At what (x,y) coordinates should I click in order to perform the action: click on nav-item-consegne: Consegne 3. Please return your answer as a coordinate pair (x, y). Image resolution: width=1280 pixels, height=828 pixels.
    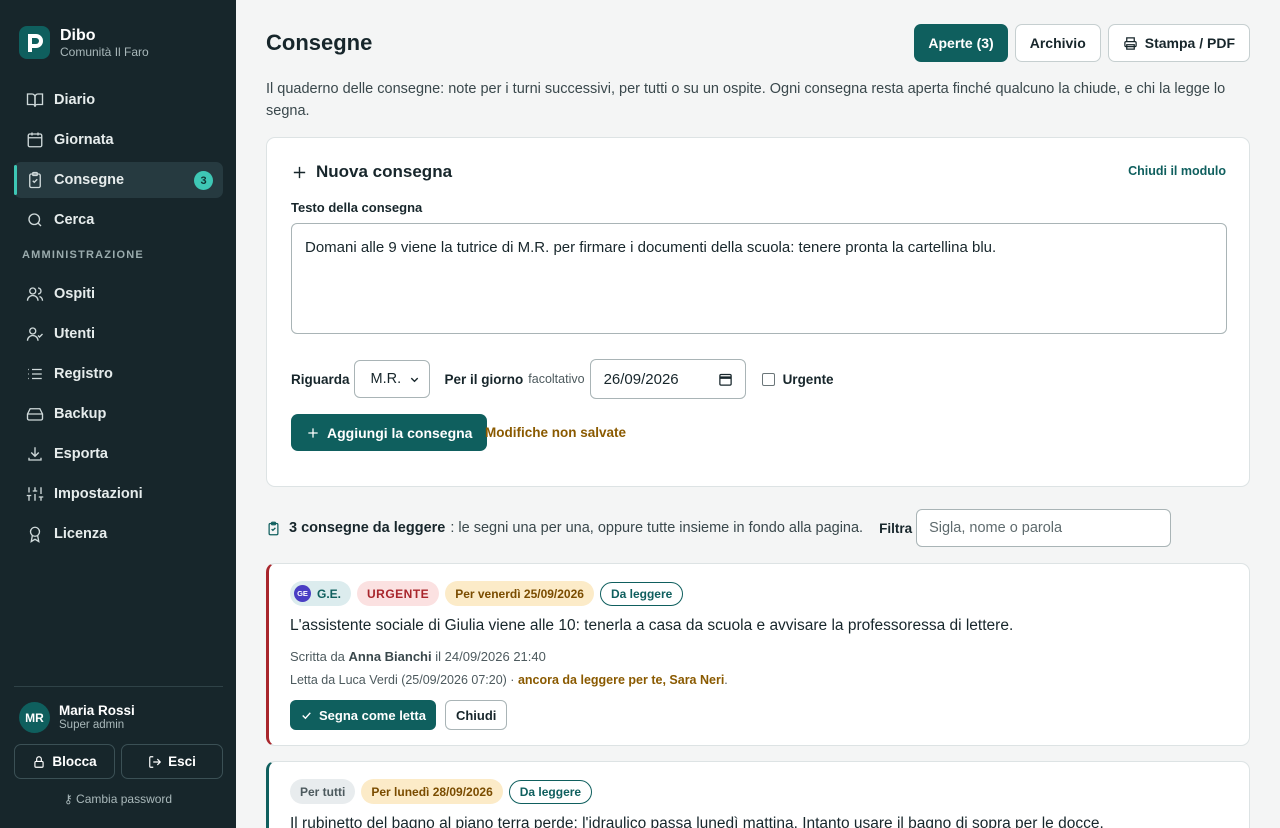
    Looking at the image, I should click on (118, 180).